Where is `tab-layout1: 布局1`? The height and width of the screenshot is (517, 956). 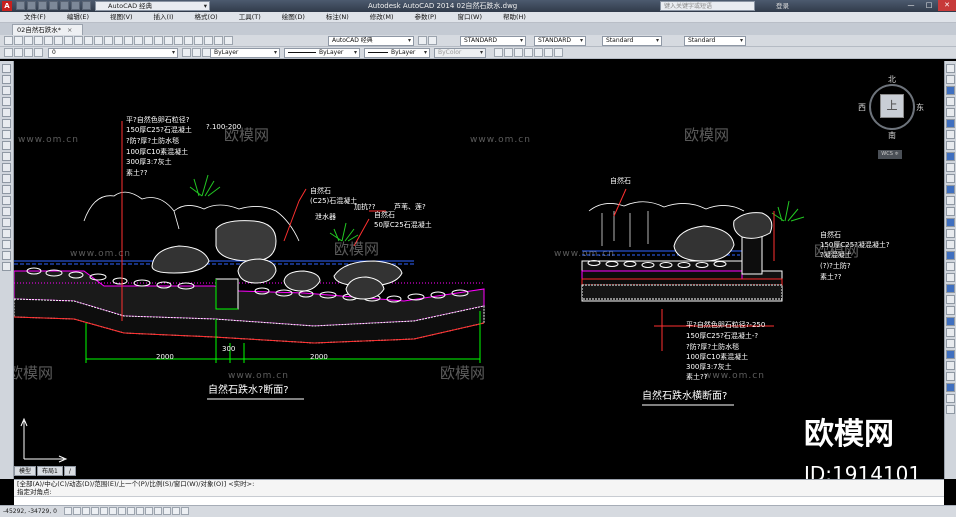 tab-layout1: 布局1 is located at coordinates (50, 471).